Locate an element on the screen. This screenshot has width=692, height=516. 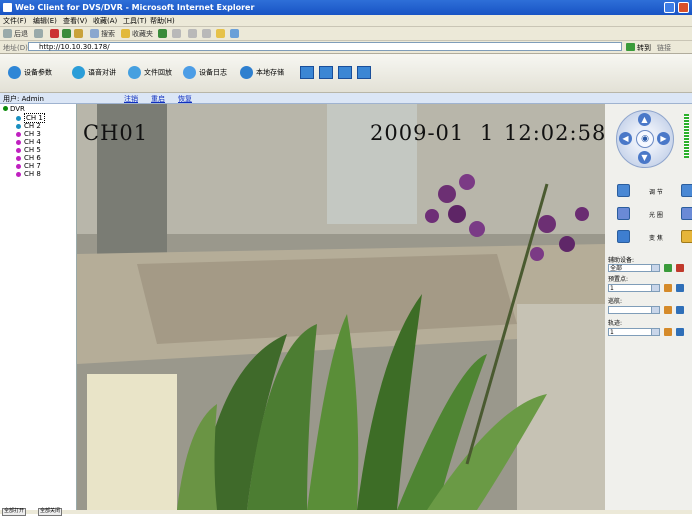
preset-select: 1 is located at coordinates (634, 288).